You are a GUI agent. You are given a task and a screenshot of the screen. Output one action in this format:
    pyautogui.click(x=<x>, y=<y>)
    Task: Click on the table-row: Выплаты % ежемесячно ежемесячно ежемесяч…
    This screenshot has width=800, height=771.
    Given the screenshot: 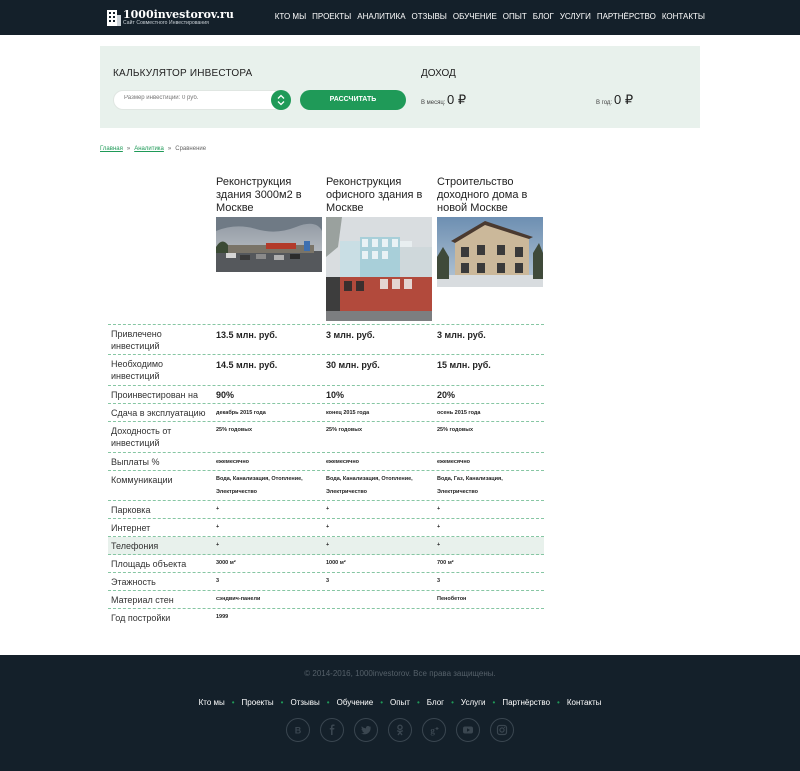 What is the action you would take?
    pyautogui.click(x=326, y=462)
    